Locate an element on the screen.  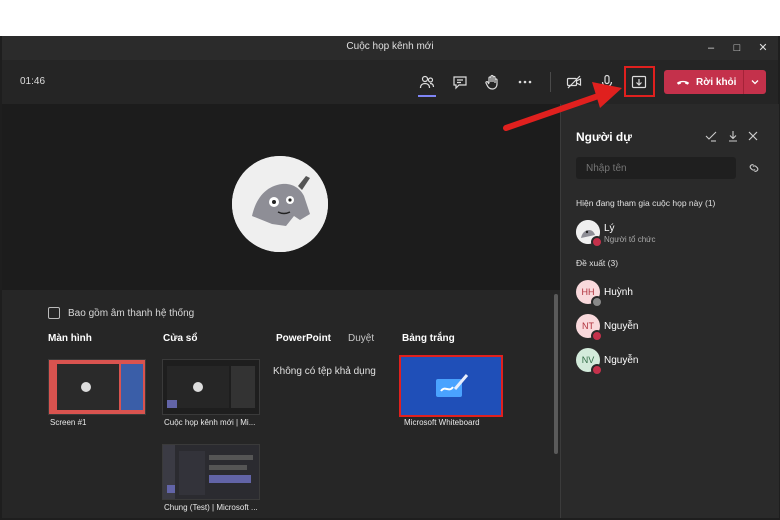
tab-powerpoint: PowerPoint is located at coordinates (303, 338).